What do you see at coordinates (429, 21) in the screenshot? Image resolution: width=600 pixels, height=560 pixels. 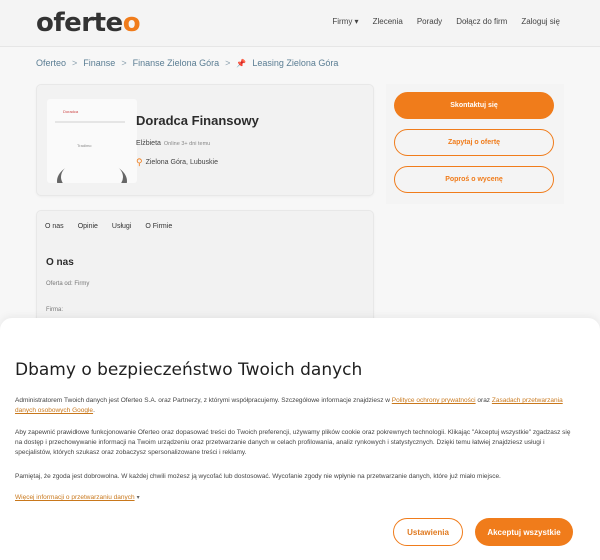 I see `nav-porady: Porady` at bounding box center [429, 21].